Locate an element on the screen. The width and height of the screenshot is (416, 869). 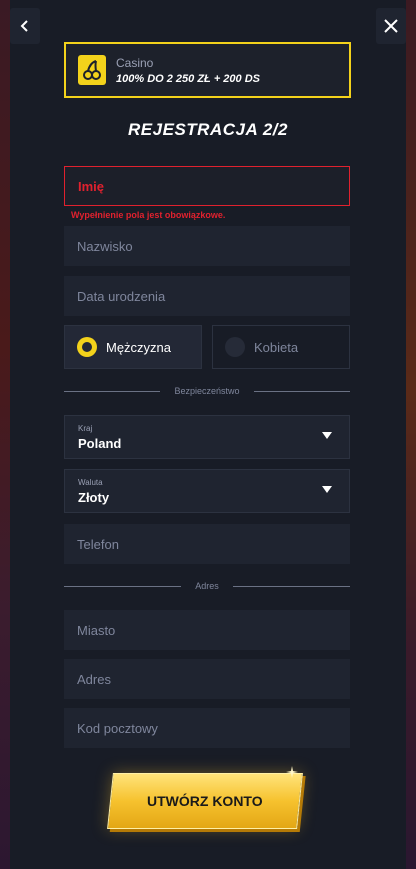
country-select: Kraj Poland is located at coordinates (207, 437).